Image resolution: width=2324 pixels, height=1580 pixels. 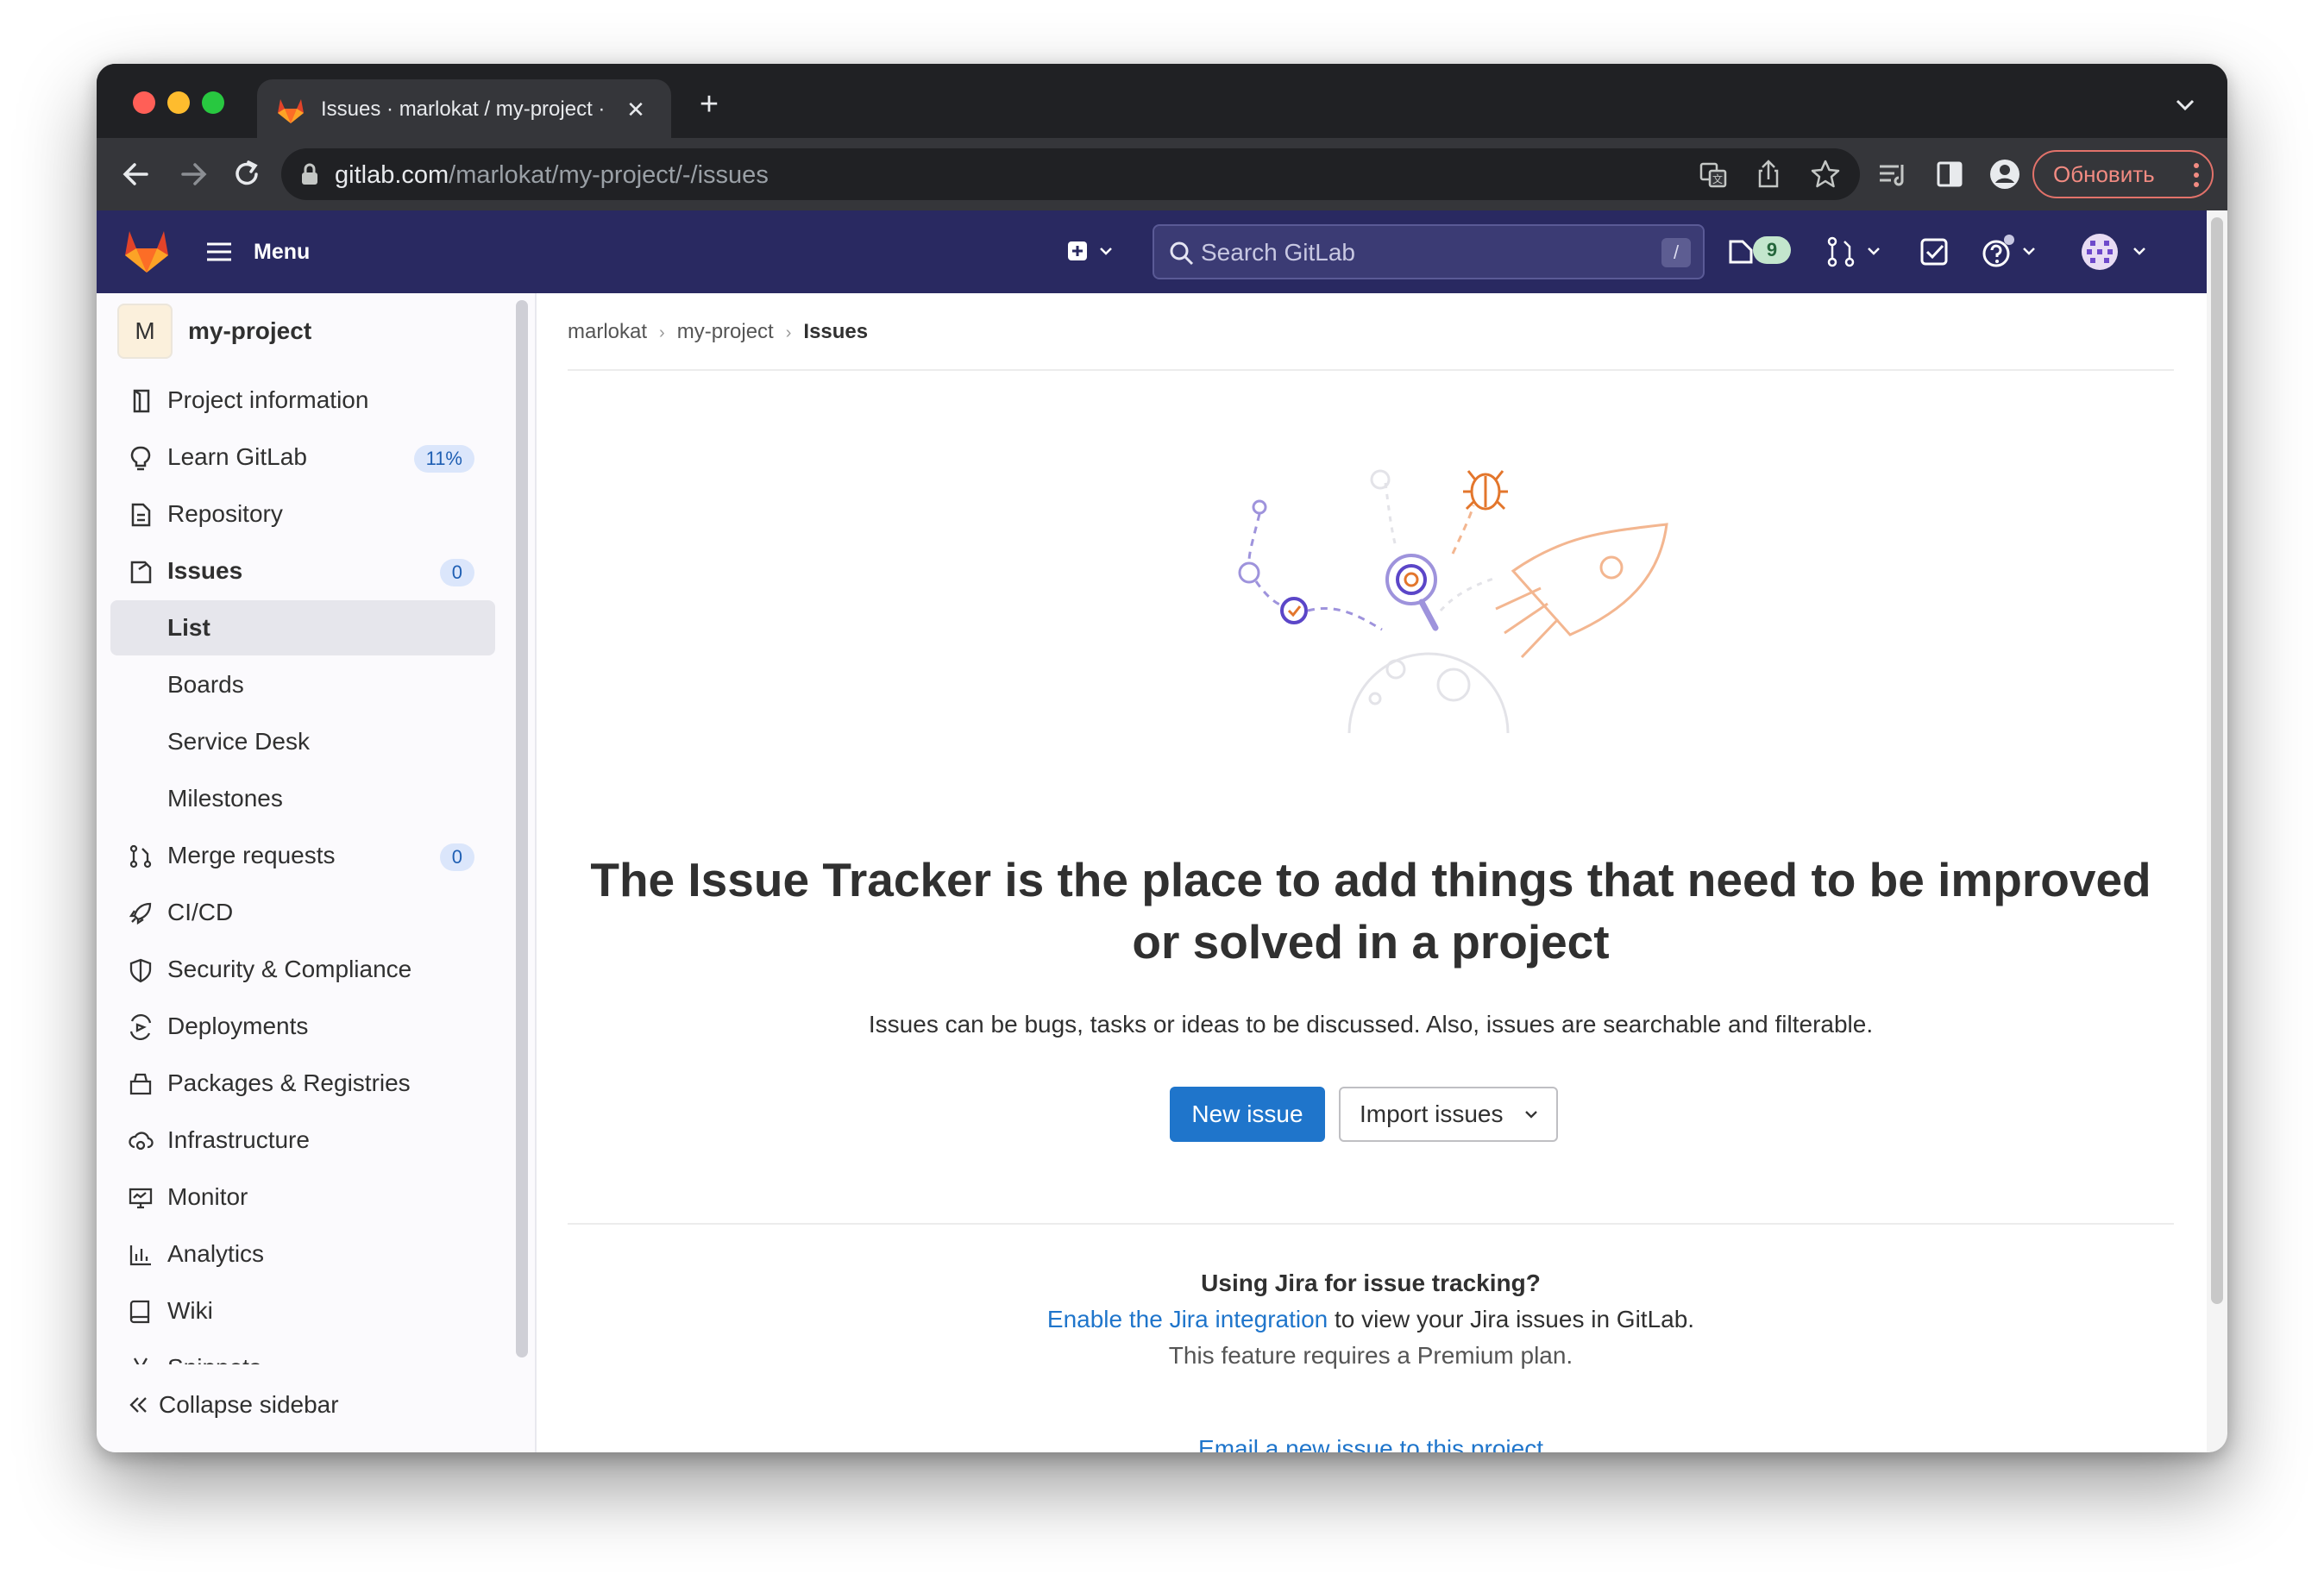 What do you see at coordinates (302, 1026) in the screenshot?
I see `sidebar-item-deployments: Deployments` at bounding box center [302, 1026].